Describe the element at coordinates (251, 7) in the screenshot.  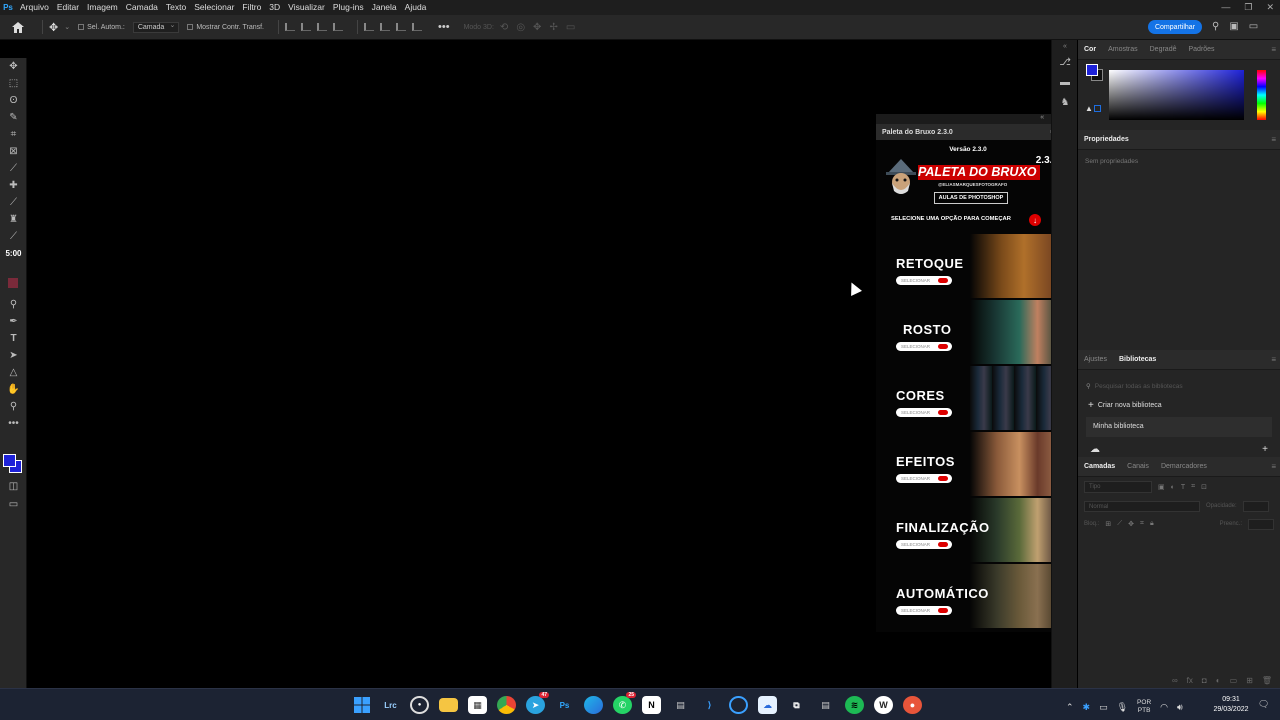
I see `menu-filtro: Filtro` at that location.